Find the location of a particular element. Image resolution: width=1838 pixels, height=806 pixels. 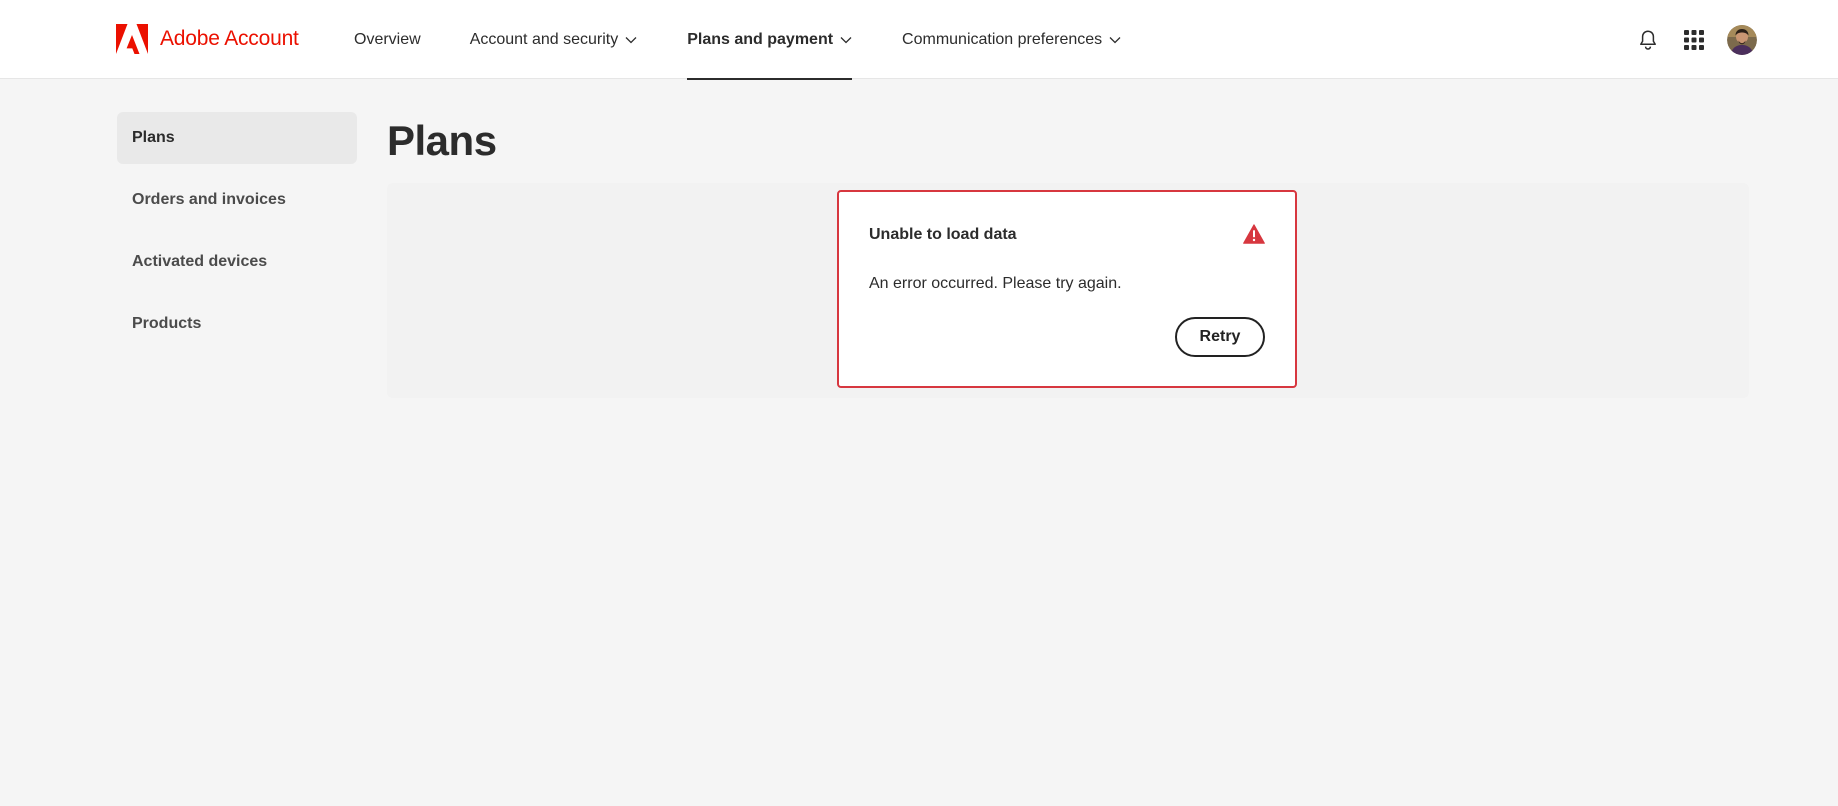

error-message: An error occurred. Please try again. is located at coordinates (995, 283).